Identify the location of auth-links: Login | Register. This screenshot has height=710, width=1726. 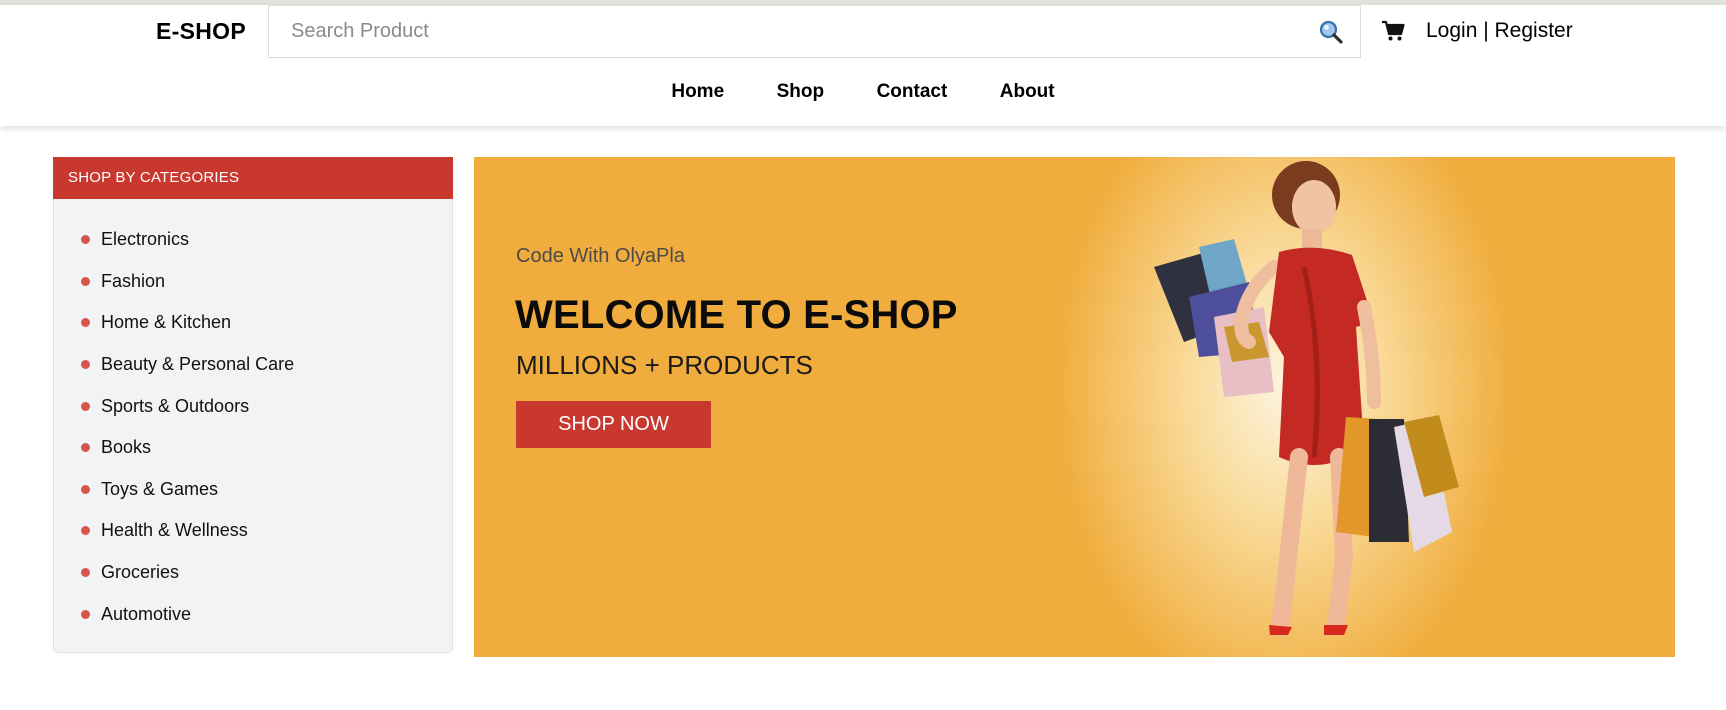
(1499, 31).